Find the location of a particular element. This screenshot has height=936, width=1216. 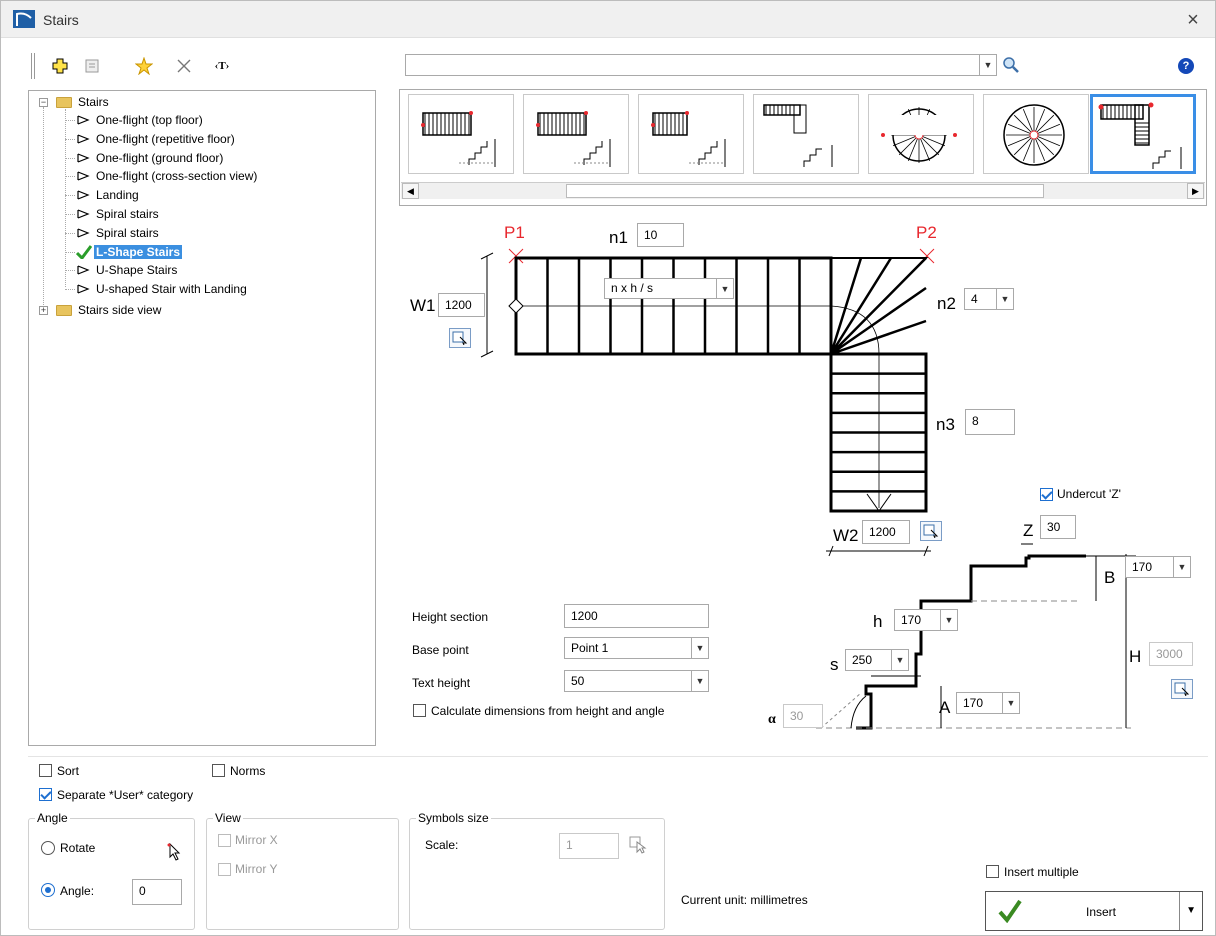

n1-input: 10 is located at coordinates (660, 235).